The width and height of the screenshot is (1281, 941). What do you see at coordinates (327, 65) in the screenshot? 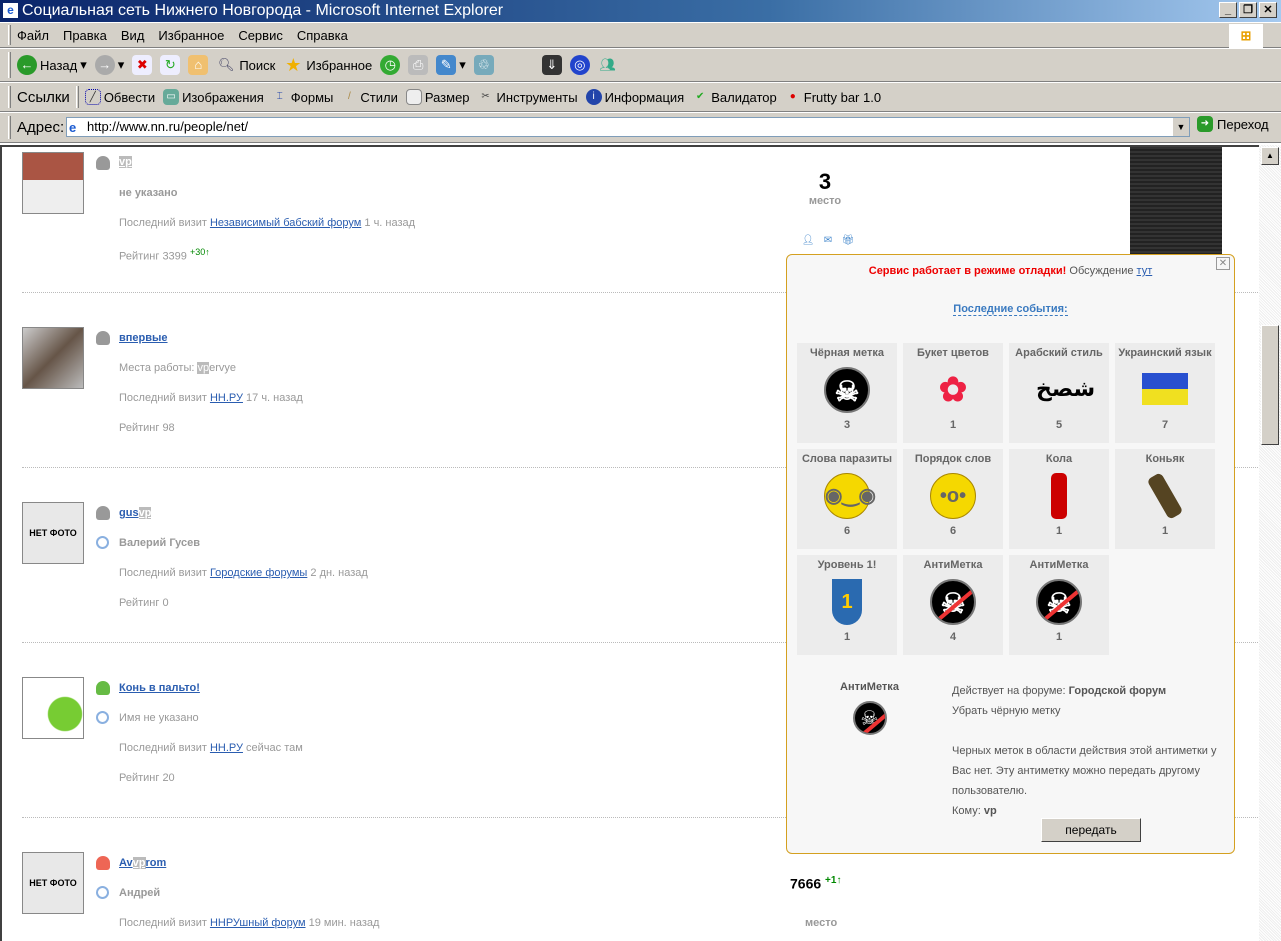
I see `favorites-button: ★ Избранное` at bounding box center [327, 65].